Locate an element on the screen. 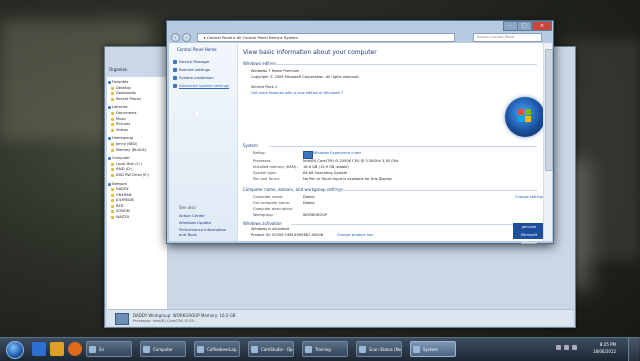 The image size is (640, 361). nav-item-label: Libraries is located at coordinates (120, 107).